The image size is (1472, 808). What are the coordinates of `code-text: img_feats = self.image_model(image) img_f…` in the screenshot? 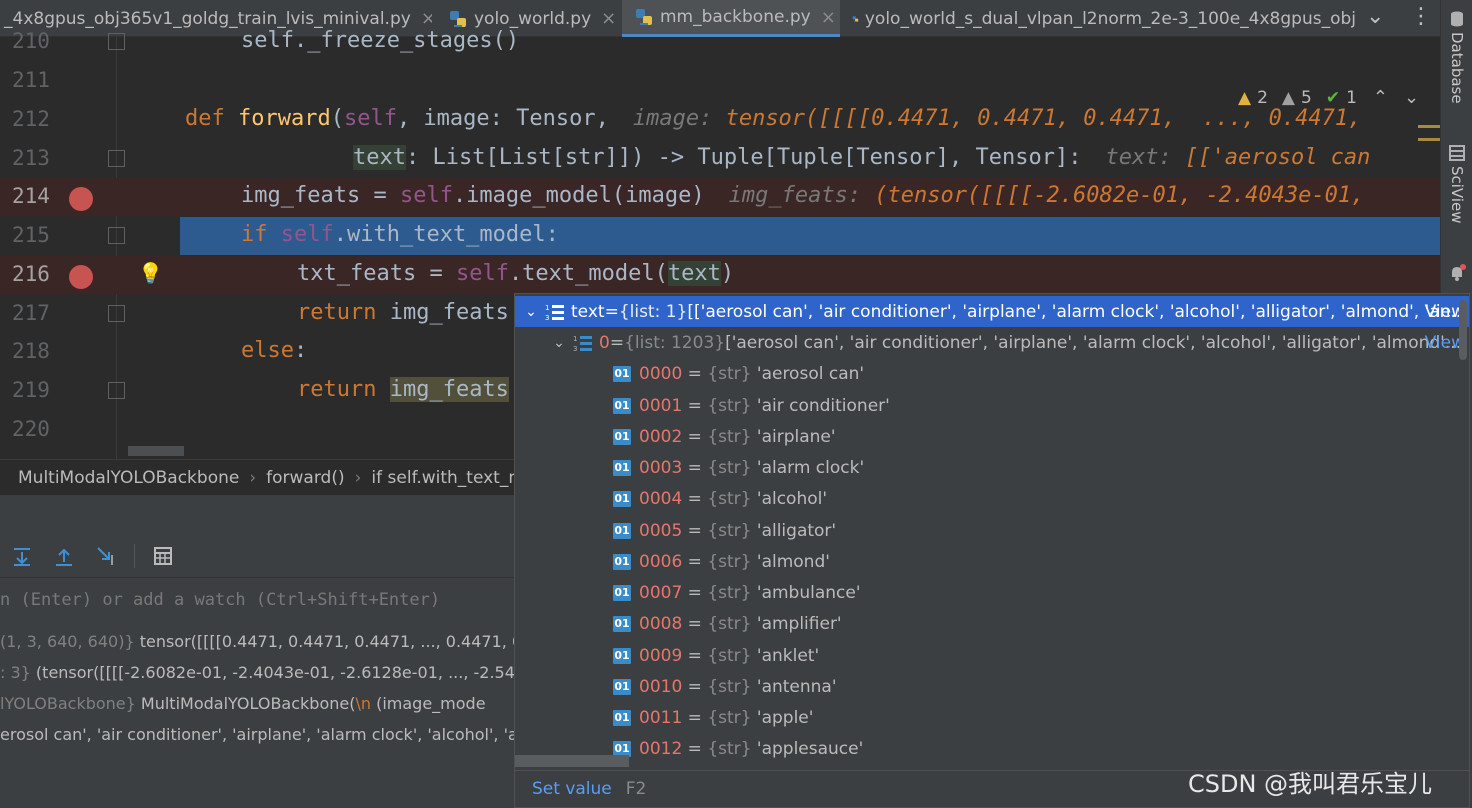 It's located at (803, 195).